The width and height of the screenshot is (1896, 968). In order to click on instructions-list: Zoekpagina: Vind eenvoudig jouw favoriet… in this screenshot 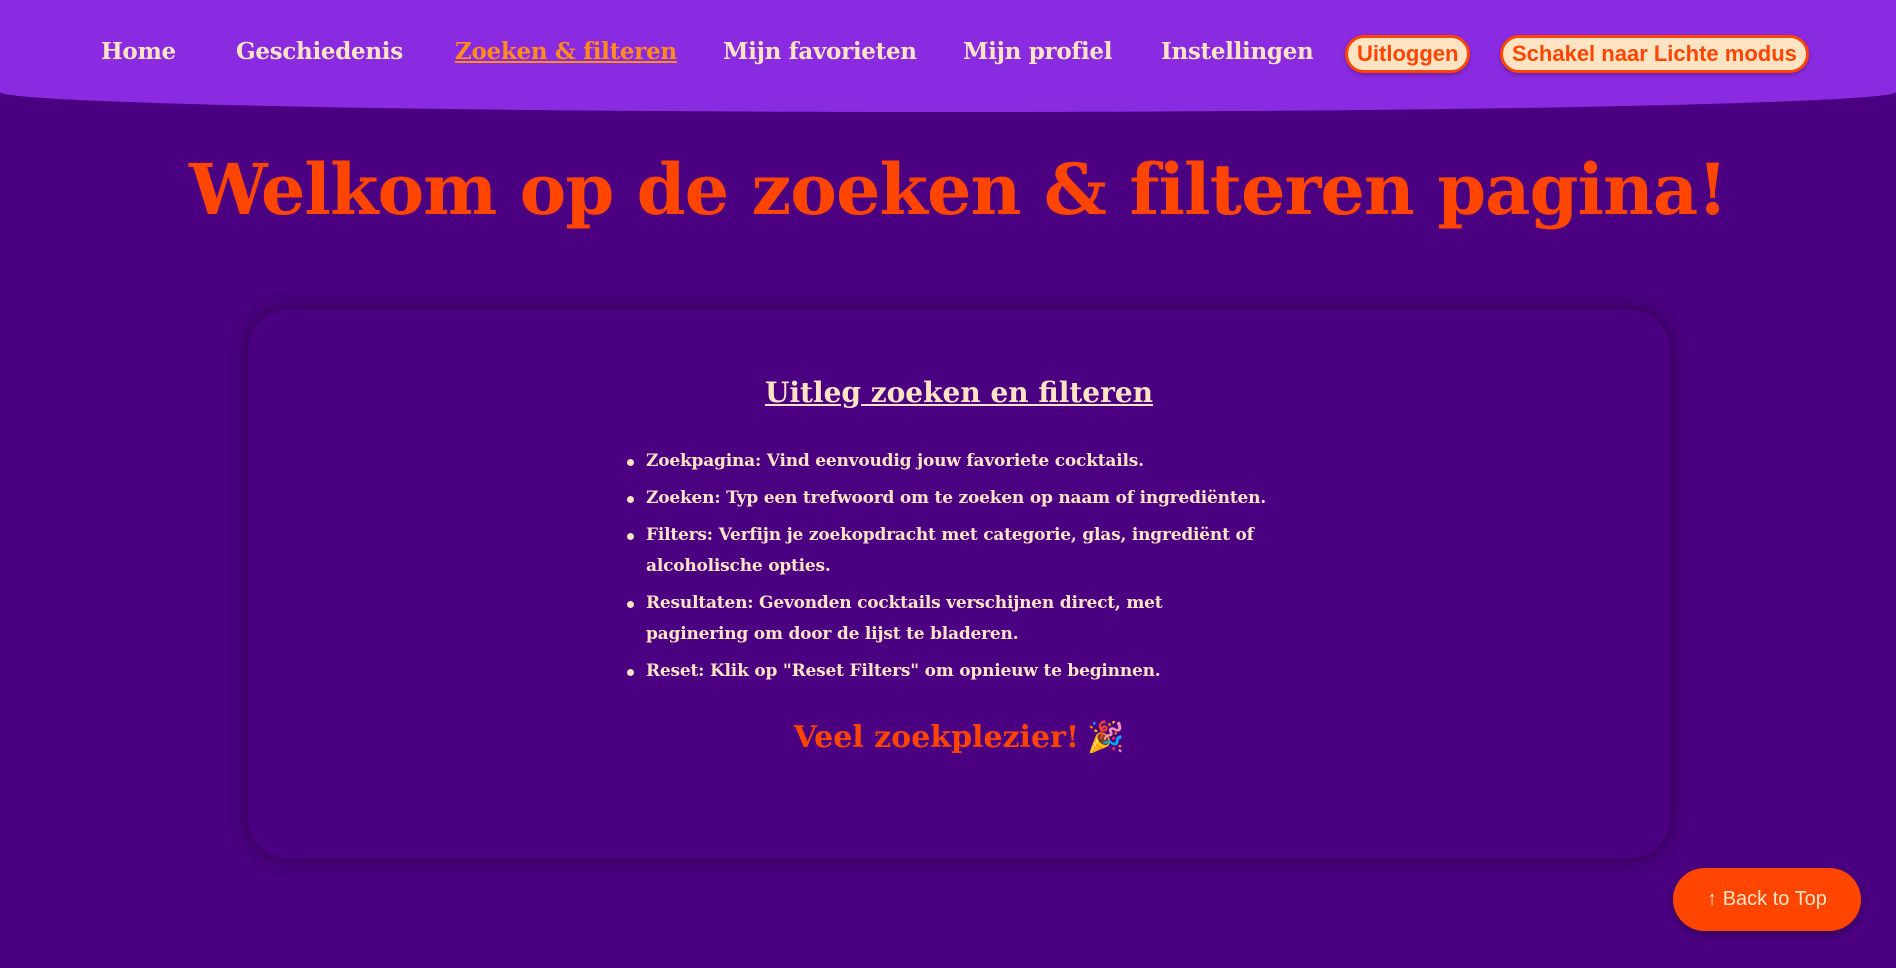, I will do `click(948, 569)`.